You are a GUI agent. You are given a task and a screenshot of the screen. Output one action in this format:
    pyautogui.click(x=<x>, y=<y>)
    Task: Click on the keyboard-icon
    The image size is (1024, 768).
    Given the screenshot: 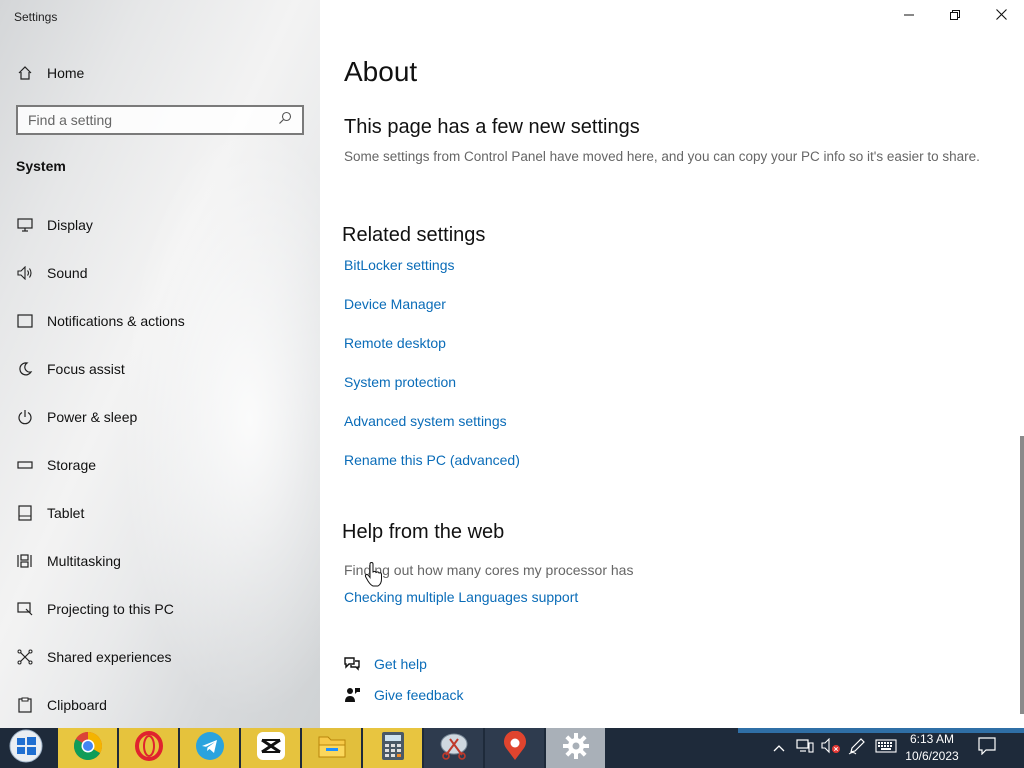 What is the action you would take?
    pyautogui.click(x=886, y=748)
    